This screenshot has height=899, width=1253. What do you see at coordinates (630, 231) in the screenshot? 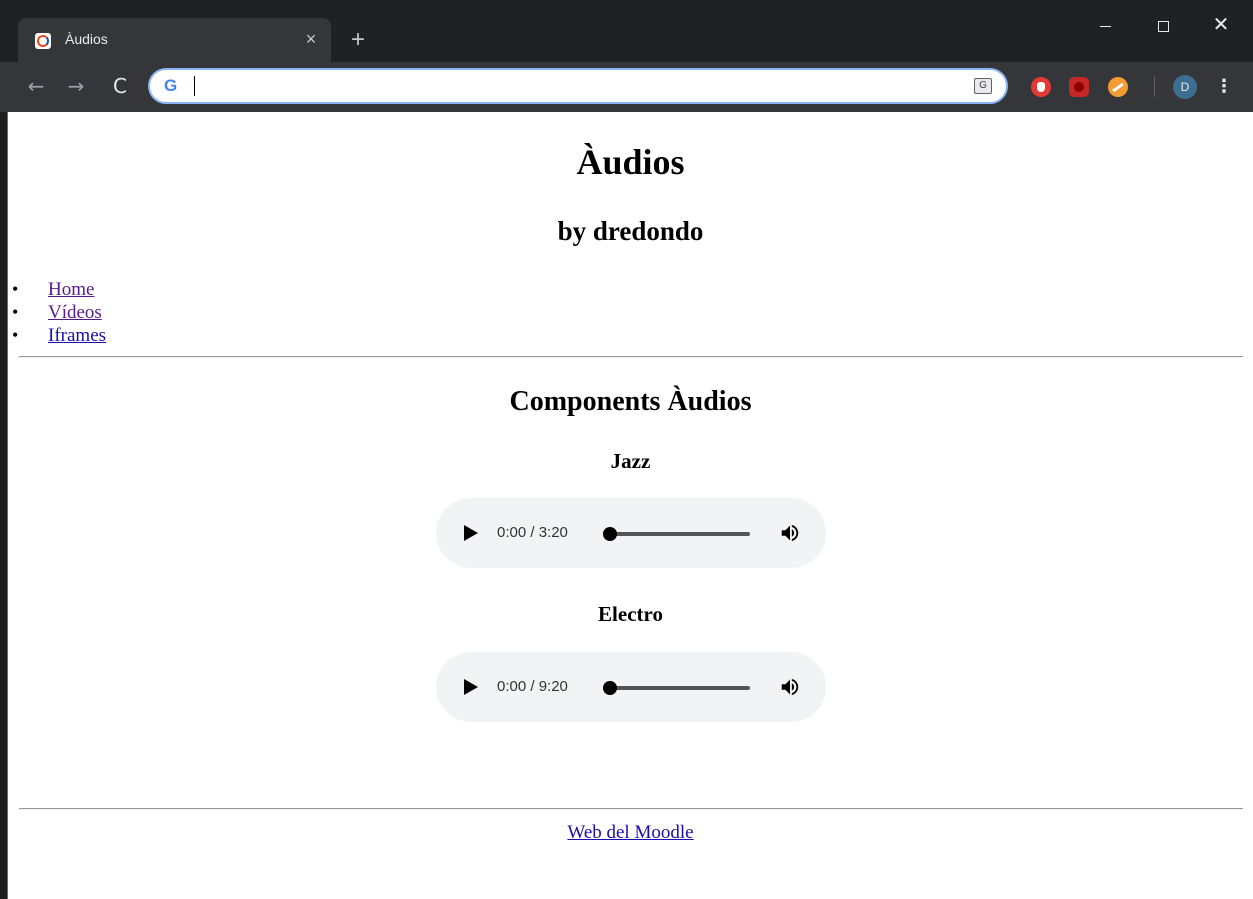
I see `page-subtitle: by dredondo` at bounding box center [630, 231].